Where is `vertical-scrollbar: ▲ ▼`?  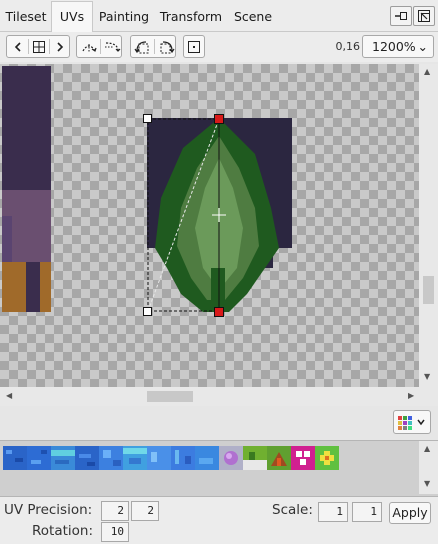 vertical-scrollbar: ▲ ▼ is located at coordinates (428, 225).